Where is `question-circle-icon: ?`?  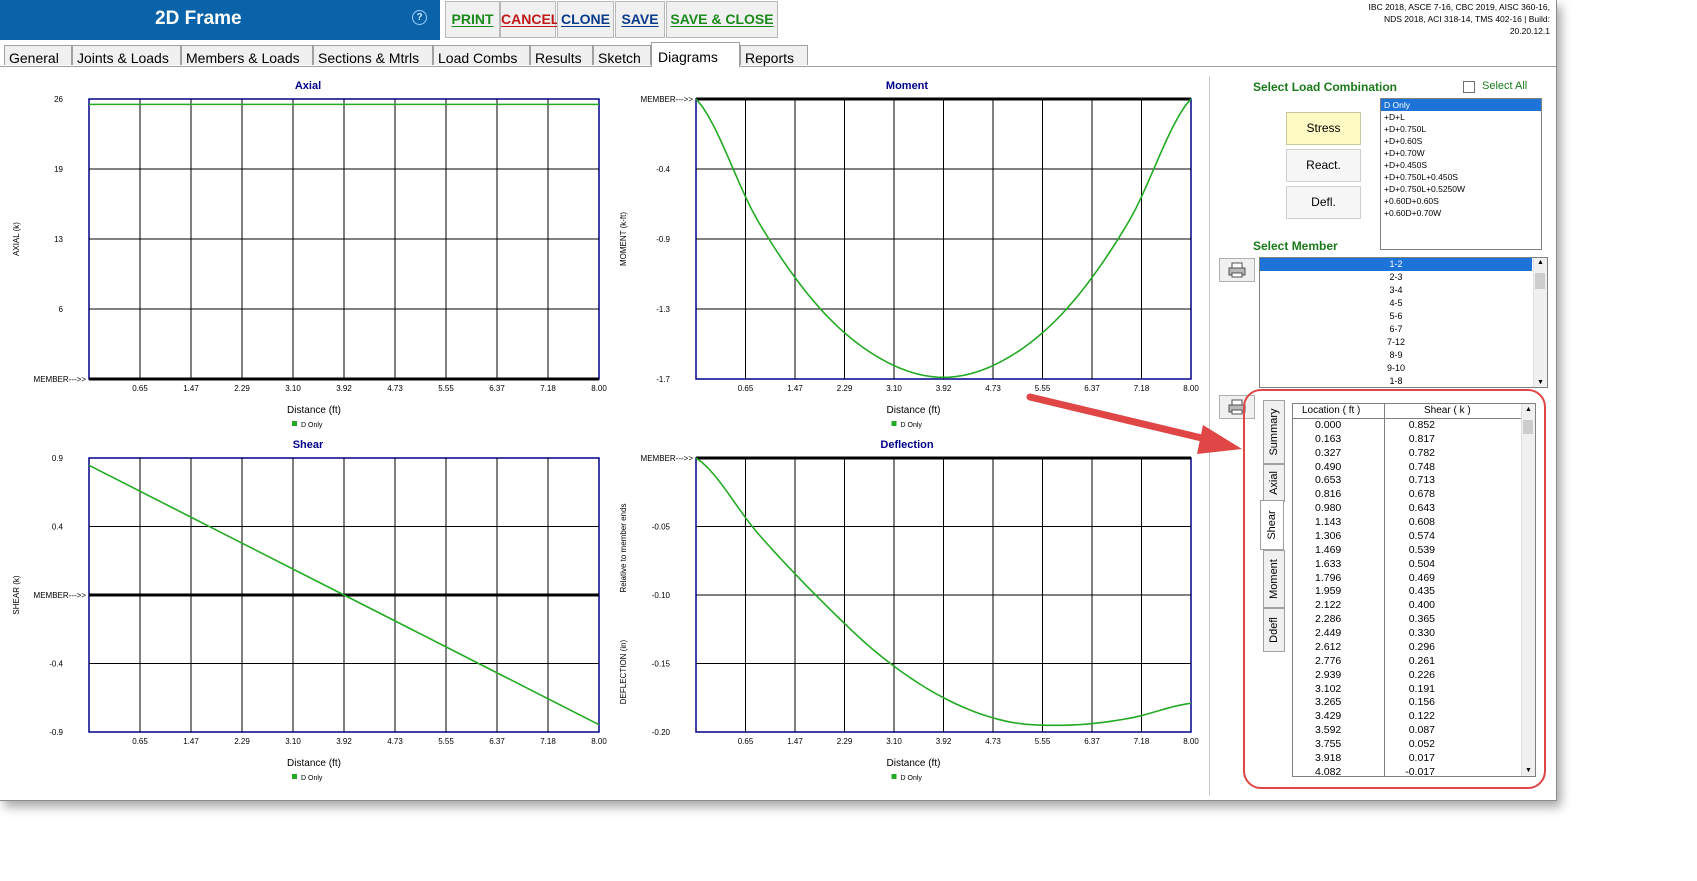 question-circle-icon: ? is located at coordinates (419, 17).